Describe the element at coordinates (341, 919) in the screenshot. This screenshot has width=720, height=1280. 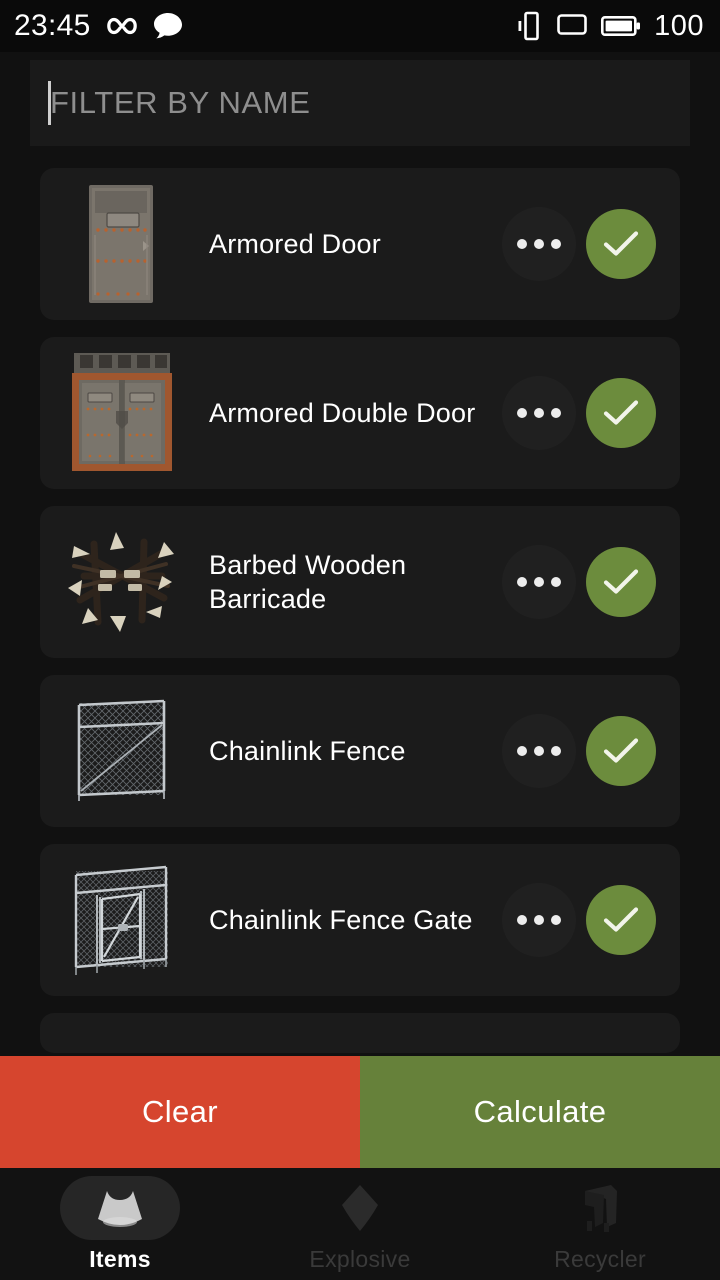
I see `item-name: Chainlink Fence Gate` at that location.